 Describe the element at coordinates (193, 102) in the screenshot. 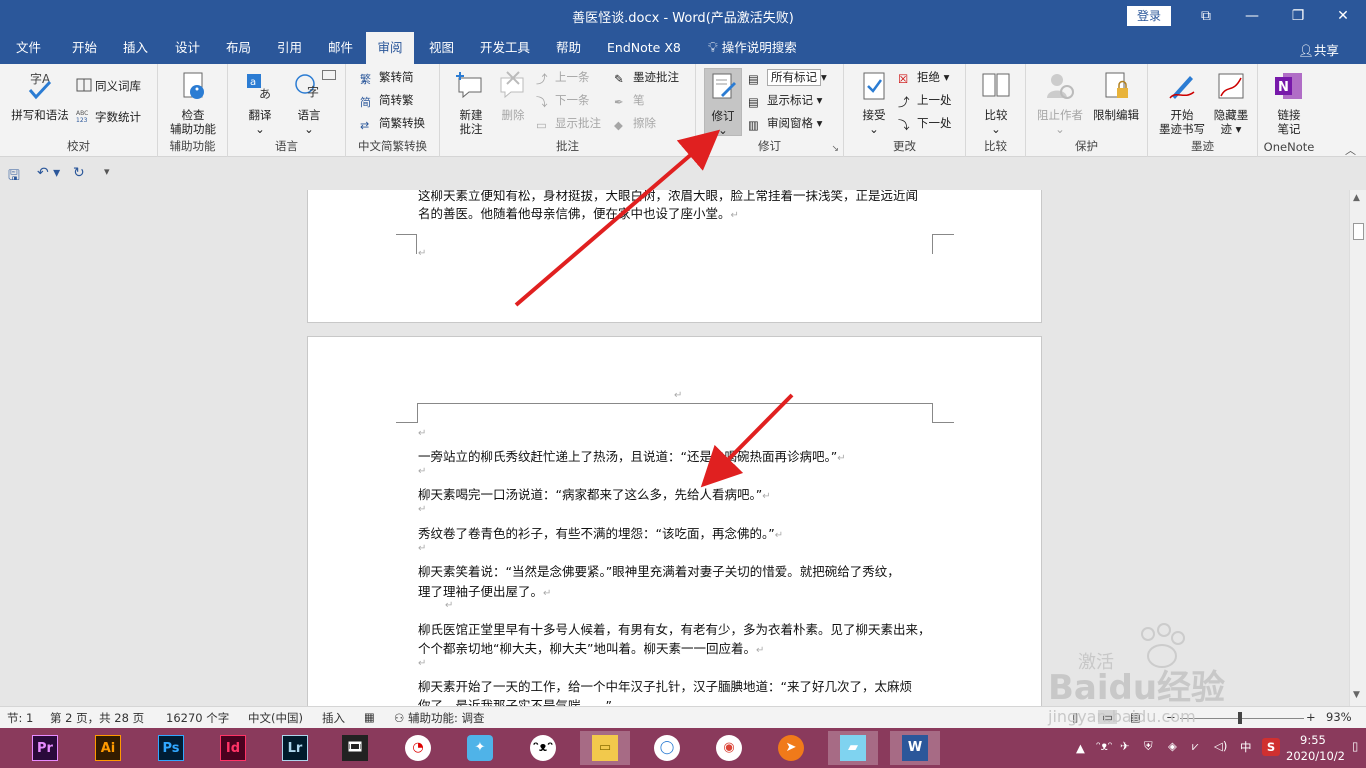

I see `check-accessibility-button: 检查 辅助功能` at that location.